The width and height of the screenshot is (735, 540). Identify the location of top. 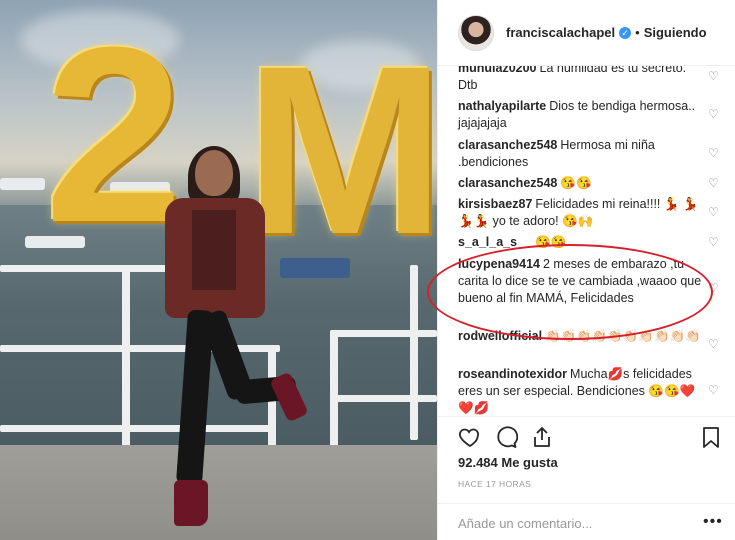
(214, 250).